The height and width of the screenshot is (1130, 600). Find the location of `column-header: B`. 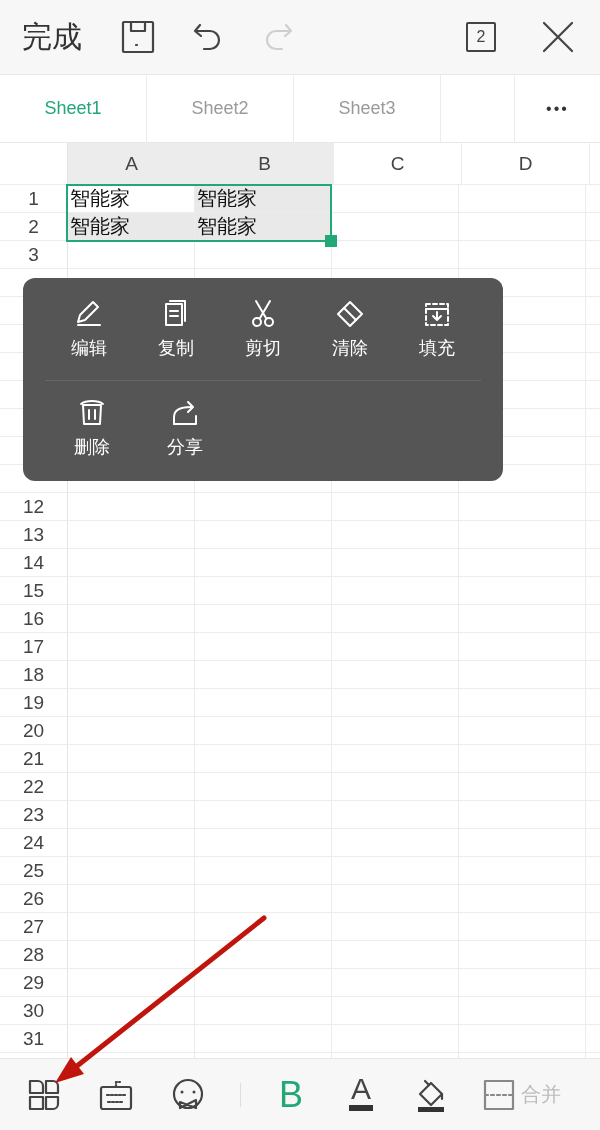

column-header: B is located at coordinates (265, 163).